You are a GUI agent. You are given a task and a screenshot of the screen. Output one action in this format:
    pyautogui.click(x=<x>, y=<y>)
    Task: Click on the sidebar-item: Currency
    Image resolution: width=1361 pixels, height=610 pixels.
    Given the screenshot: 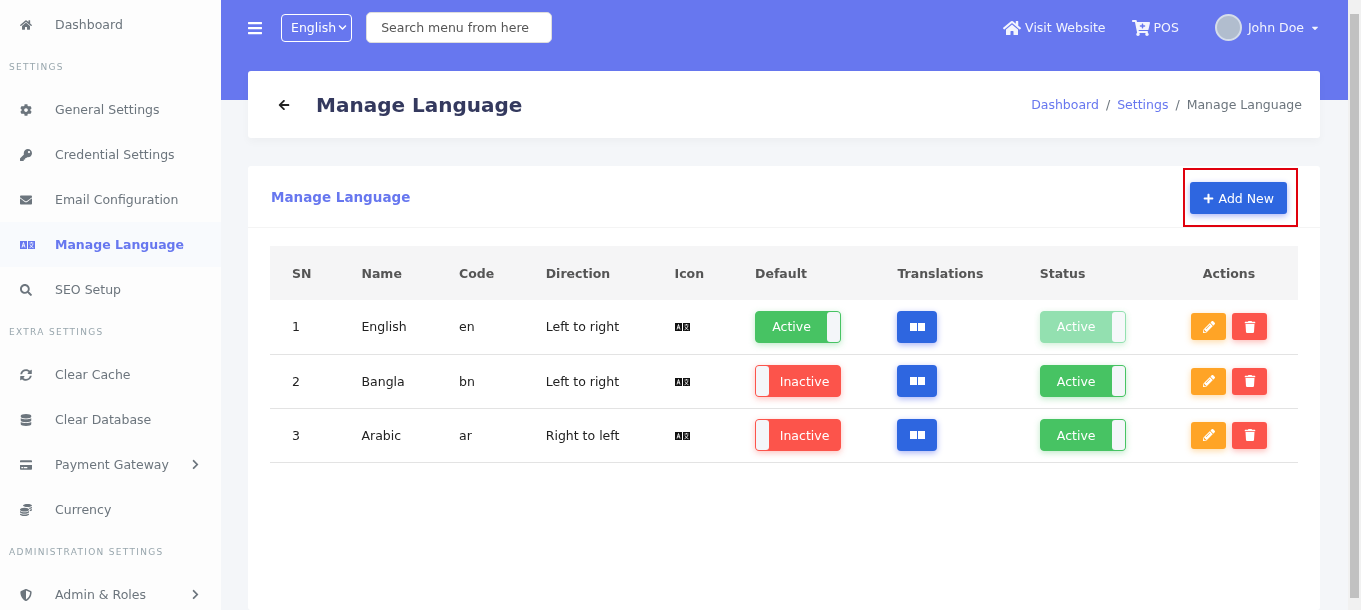 What is the action you would take?
    pyautogui.click(x=110, y=509)
    